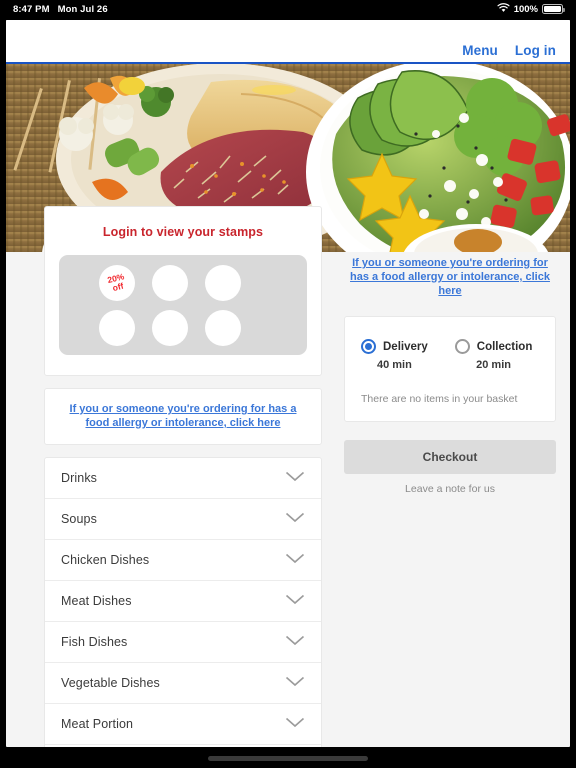 Image resolution: width=576 pixels, height=768 pixels. What do you see at coordinates (493, 365) in the screenshot?
I see `collection-time: 20 min` at bounding box center [493, 365].